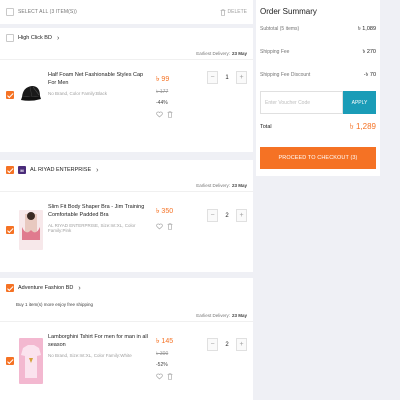  I want to click on item-original-price: ৳ 177, so click(162, 92).